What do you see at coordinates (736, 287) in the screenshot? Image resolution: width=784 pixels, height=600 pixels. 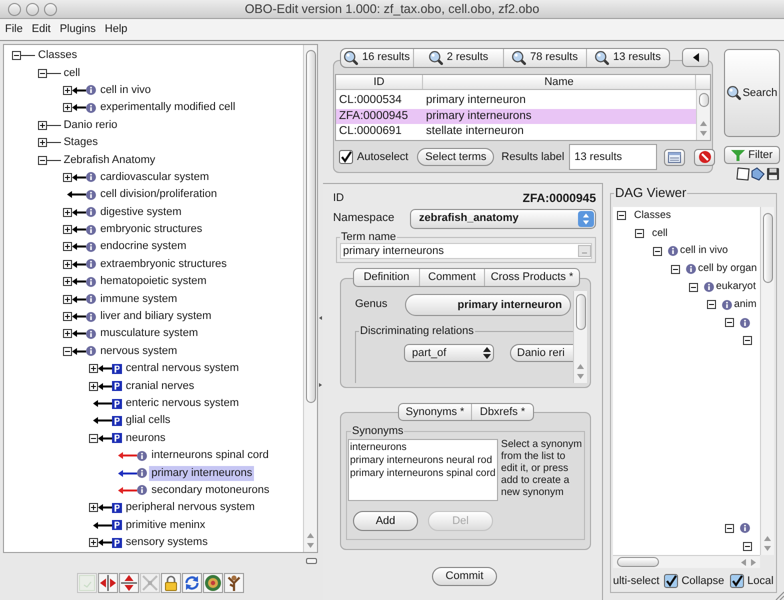 I see `dag-node: eukaryot` at bounding box center [736, 287].